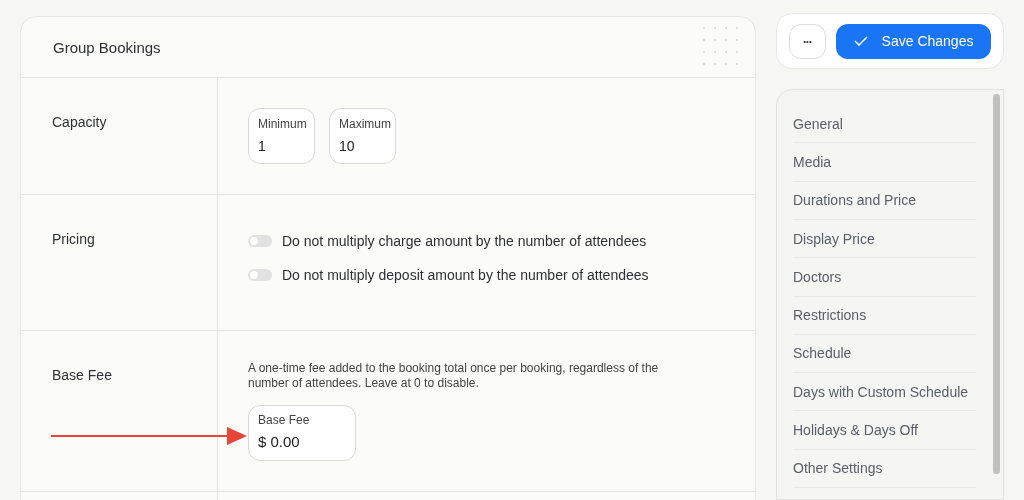 The height and width of the screenshot is (500, 1024). Describe the element at coordinates (82, 375) in the screenshot. I see `row-label: Base Fee` at that location.